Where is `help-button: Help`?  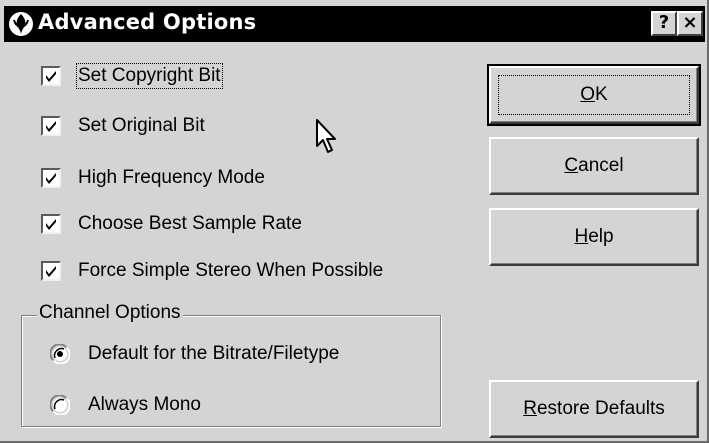 help-button: Help is located at coordinates (594, 237).